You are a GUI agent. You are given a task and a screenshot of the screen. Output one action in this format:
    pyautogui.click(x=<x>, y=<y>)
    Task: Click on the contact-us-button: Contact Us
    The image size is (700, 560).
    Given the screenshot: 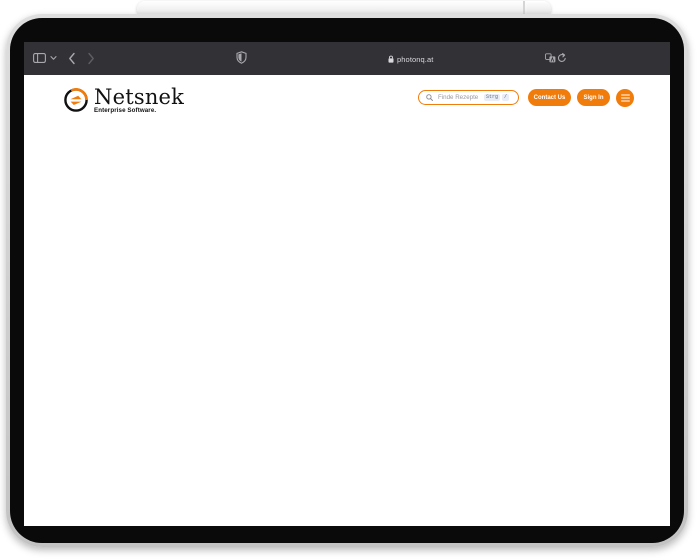 What is the action you would take?
    pyautogui.click(x=549, y=97)
    